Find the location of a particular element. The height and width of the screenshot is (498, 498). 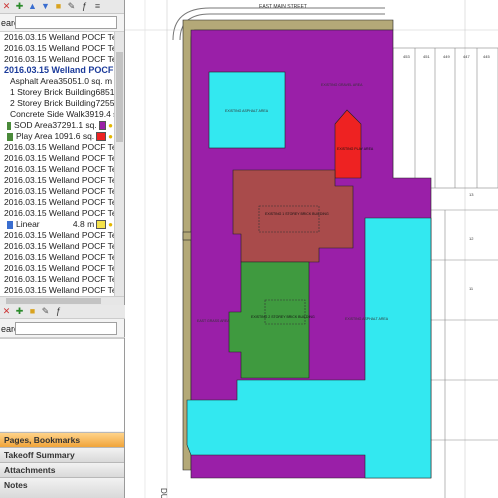

tree-file-item: 2016.03.15 Welland POCF Tender is located at coordinates (57, 213).